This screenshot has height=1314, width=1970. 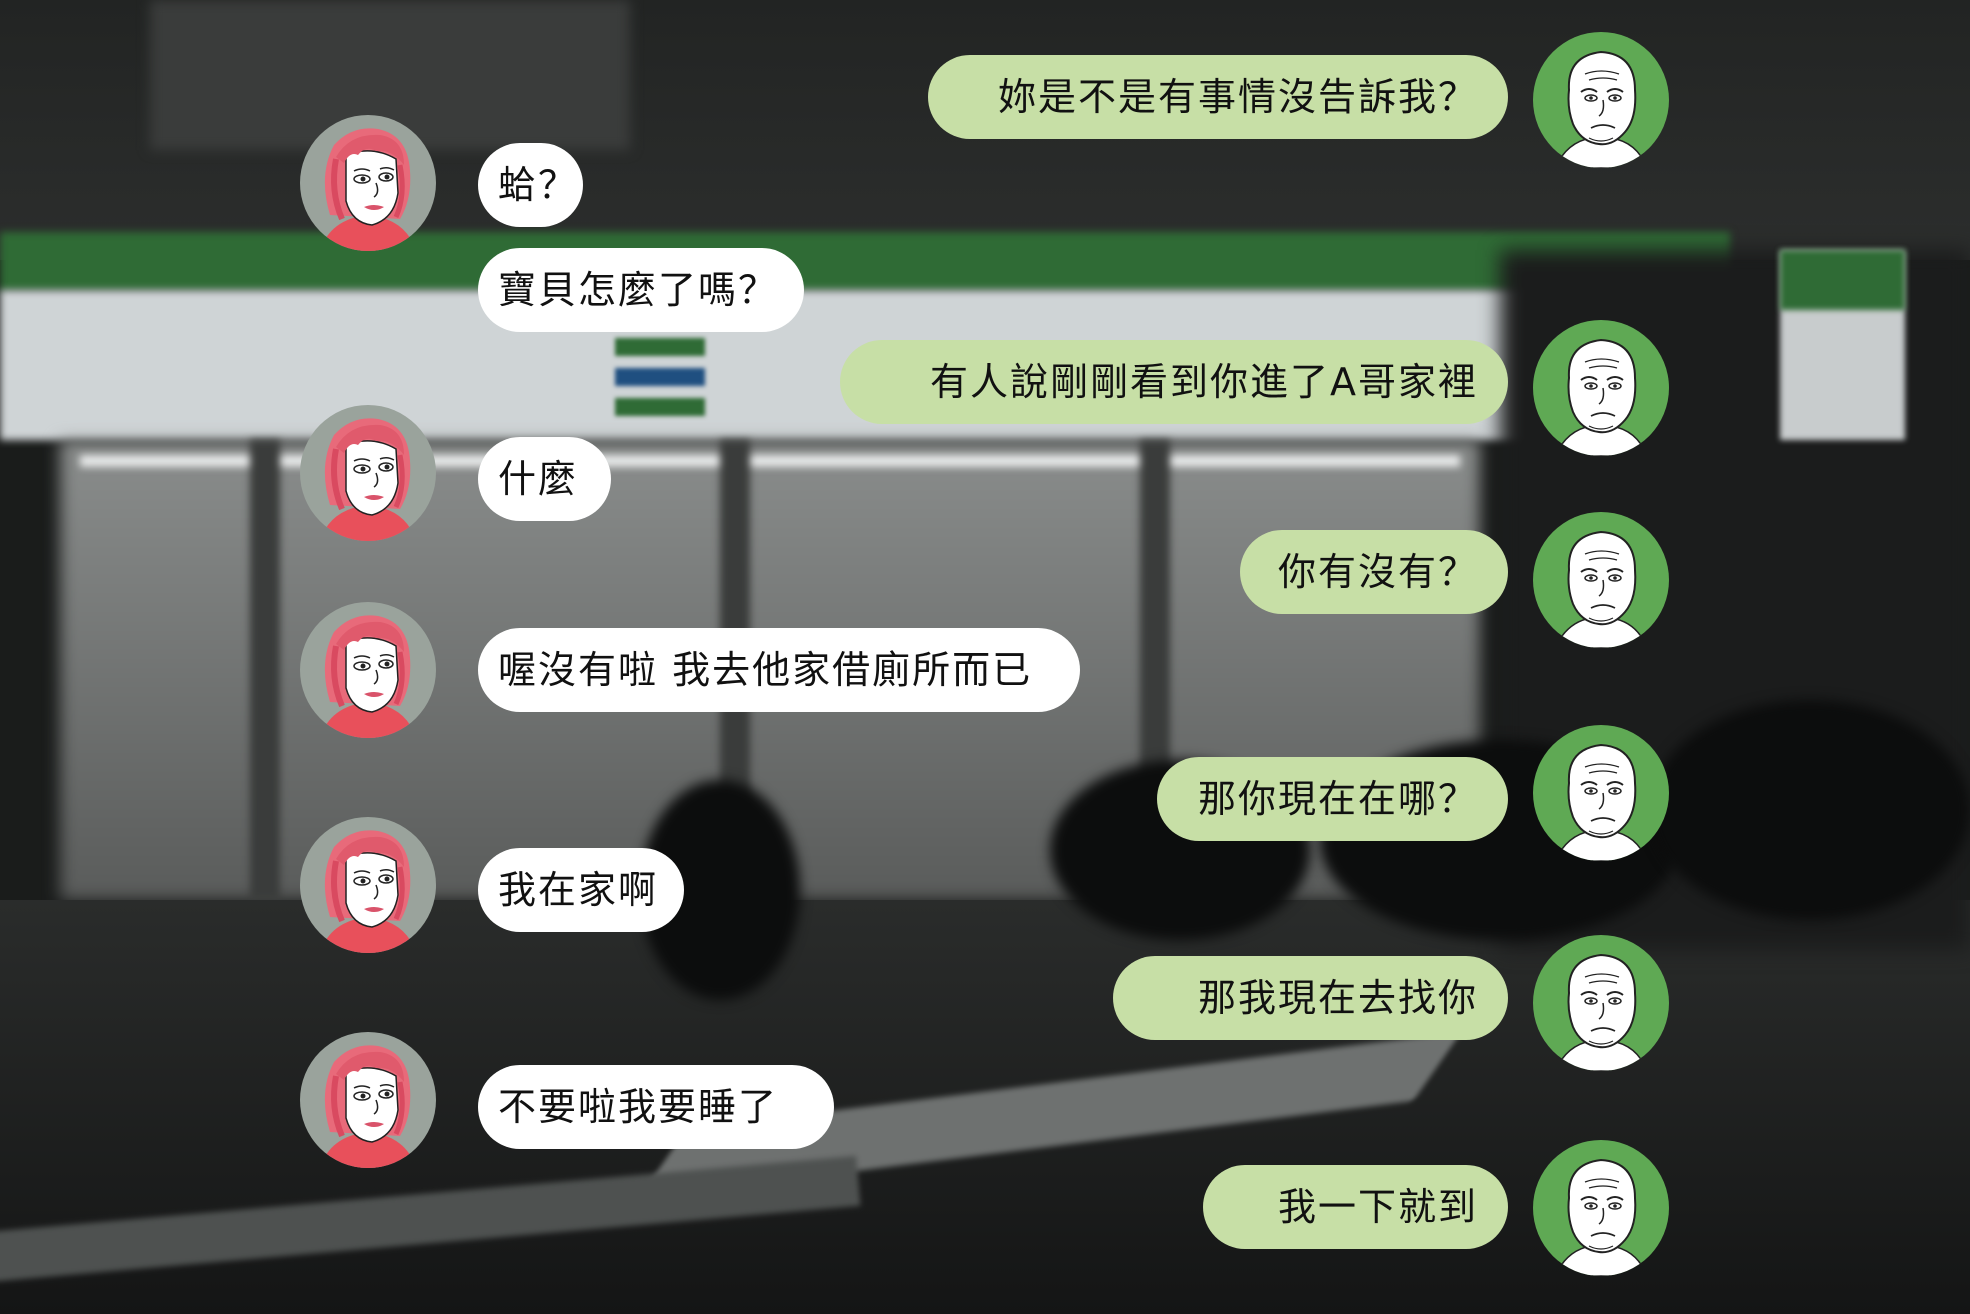 I want to click on guy-message-bubble: 你有沒有？, so click(x=1374, y=572).